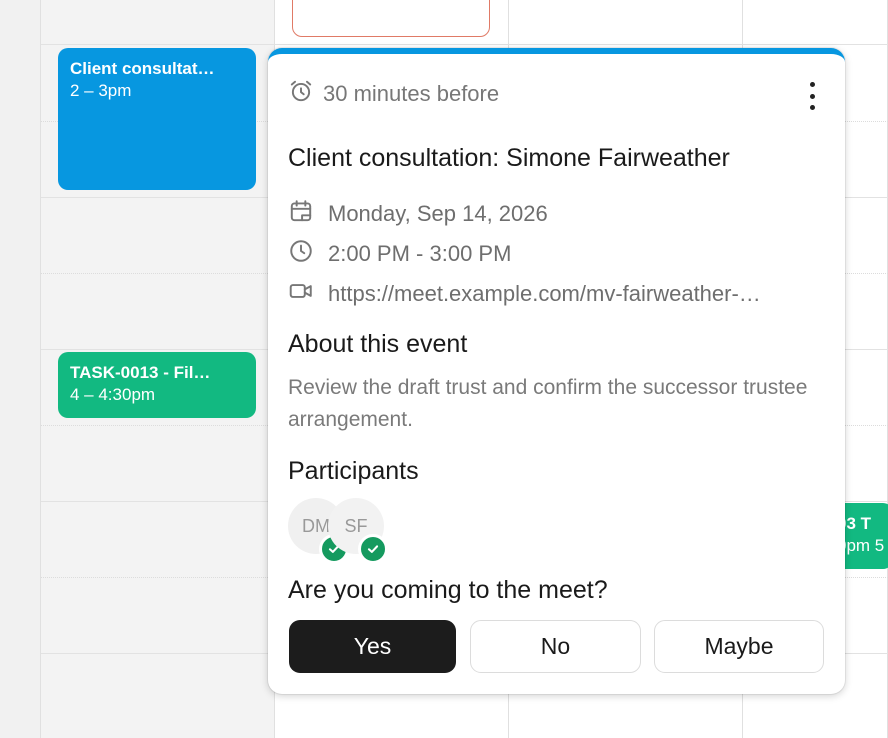 This screenshot has width=888, height=738. Describe the element at coordinates (356, 525) in the screenshot. I see `avatar-initials: SF` at that location.